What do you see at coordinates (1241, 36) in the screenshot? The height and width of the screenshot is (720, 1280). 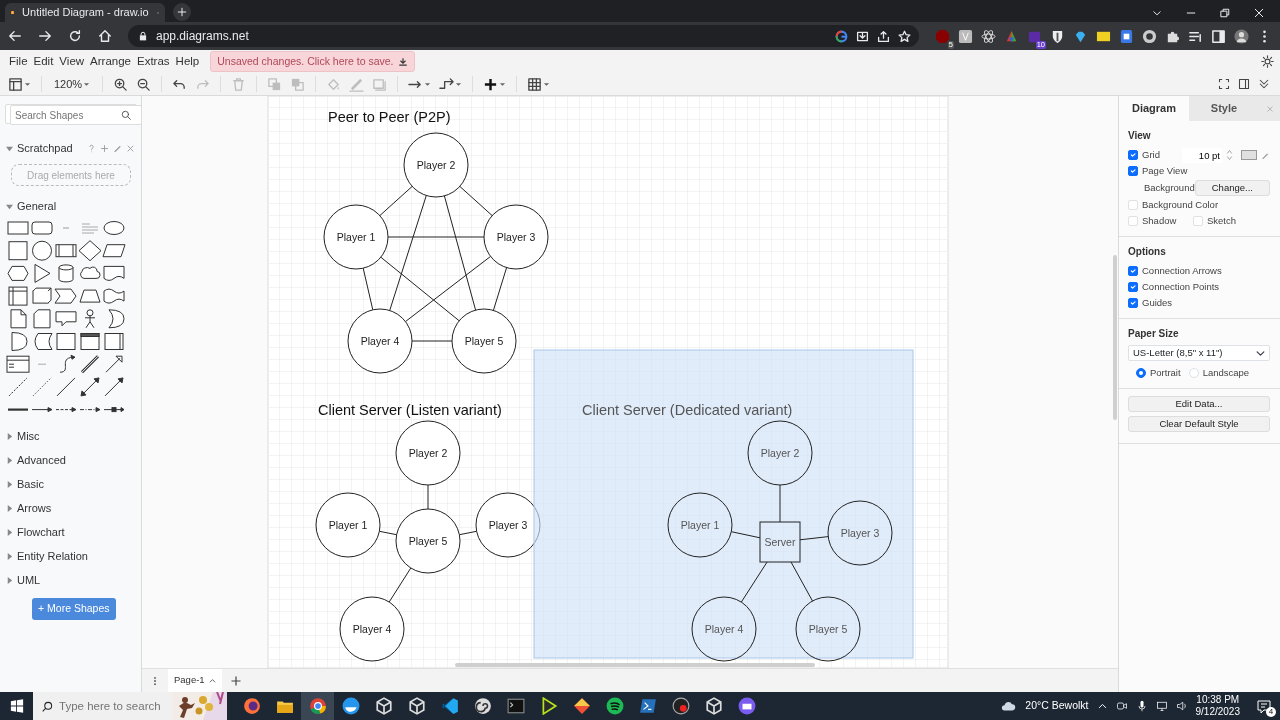 I see `avatar-icon` at bounding box center [1241, 36].